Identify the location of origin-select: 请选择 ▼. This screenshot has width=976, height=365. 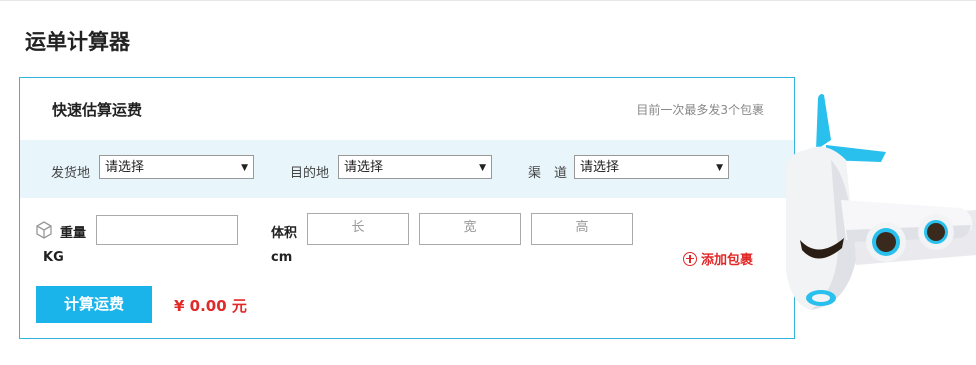
(176, 167).